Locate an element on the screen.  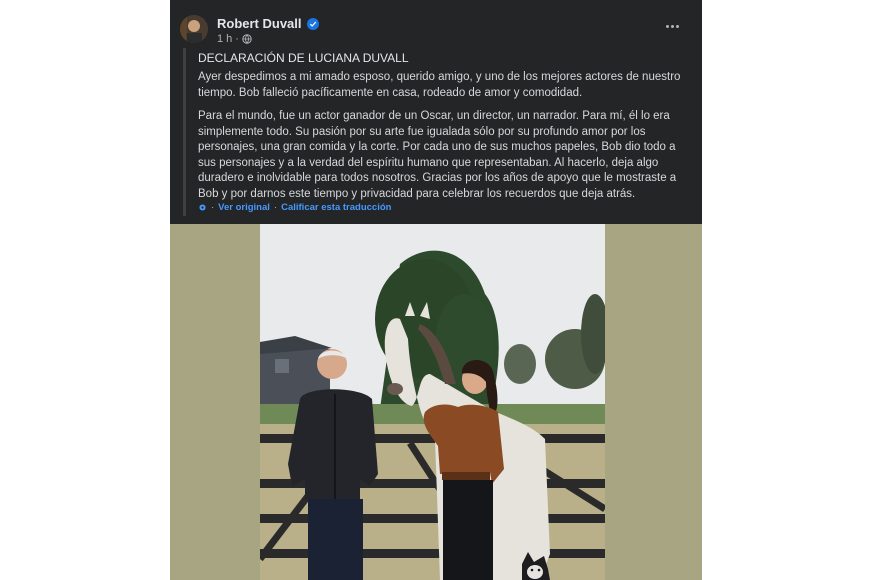
see-original-link: Ver original is located at coordinates (244, 207).